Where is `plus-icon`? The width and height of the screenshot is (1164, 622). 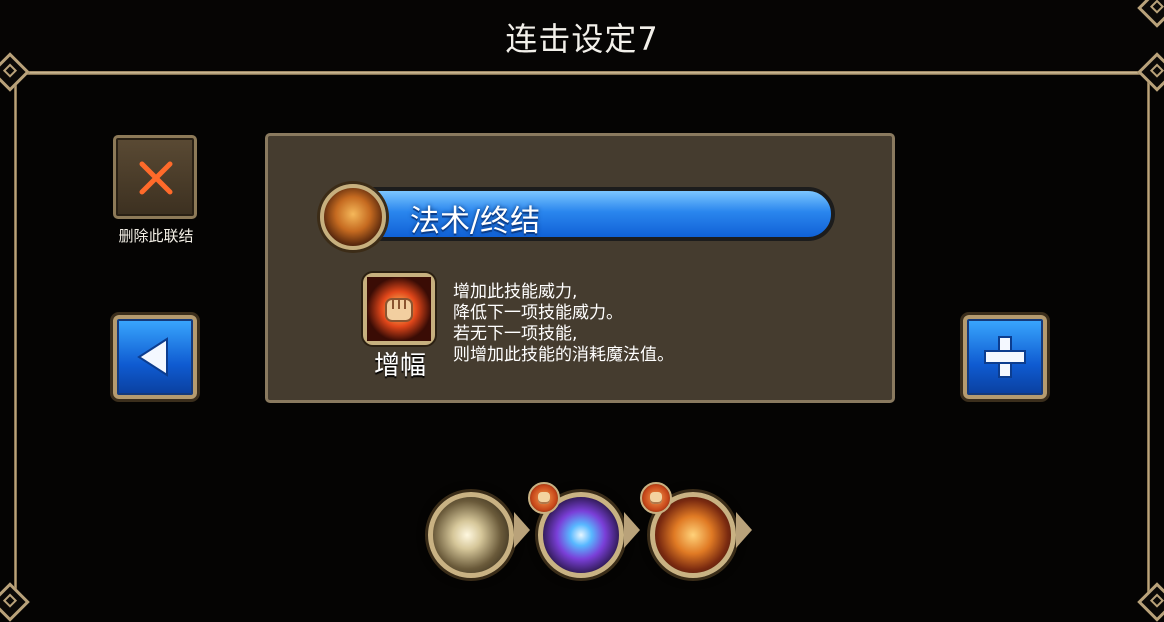
plus-icon is located at coordinates (1005, 357).